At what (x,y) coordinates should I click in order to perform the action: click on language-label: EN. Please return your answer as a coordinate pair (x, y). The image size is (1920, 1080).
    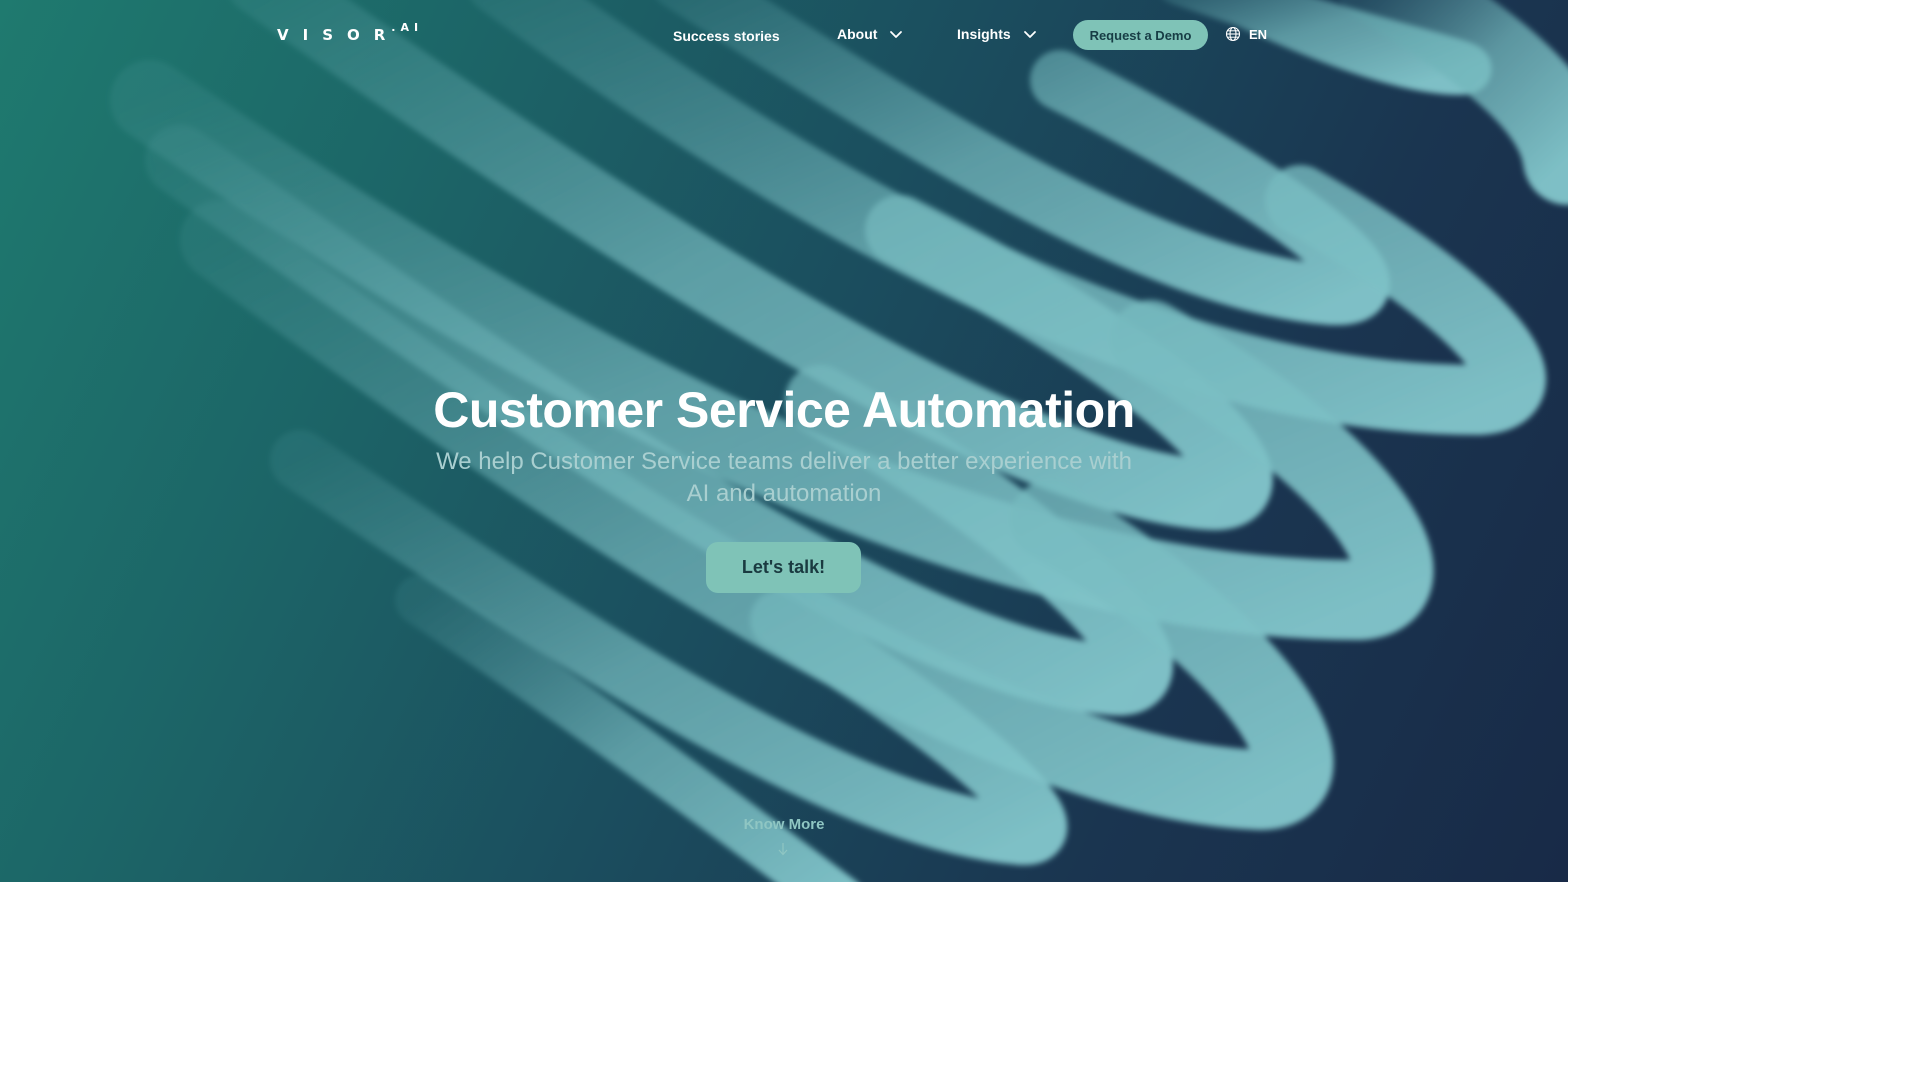
    Looking at the image, I should click on (1258, 34).